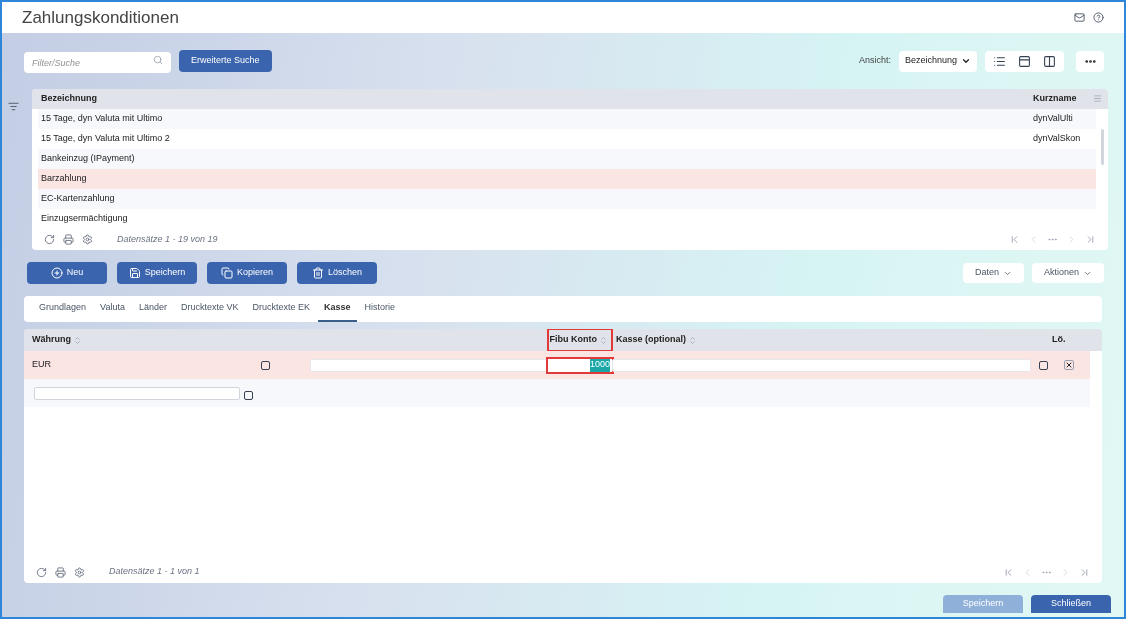  What do you see at coordinates (1024, 61) in the screenshot?
I see `horizontal-split-icon` at bounding box center [1024, 61].